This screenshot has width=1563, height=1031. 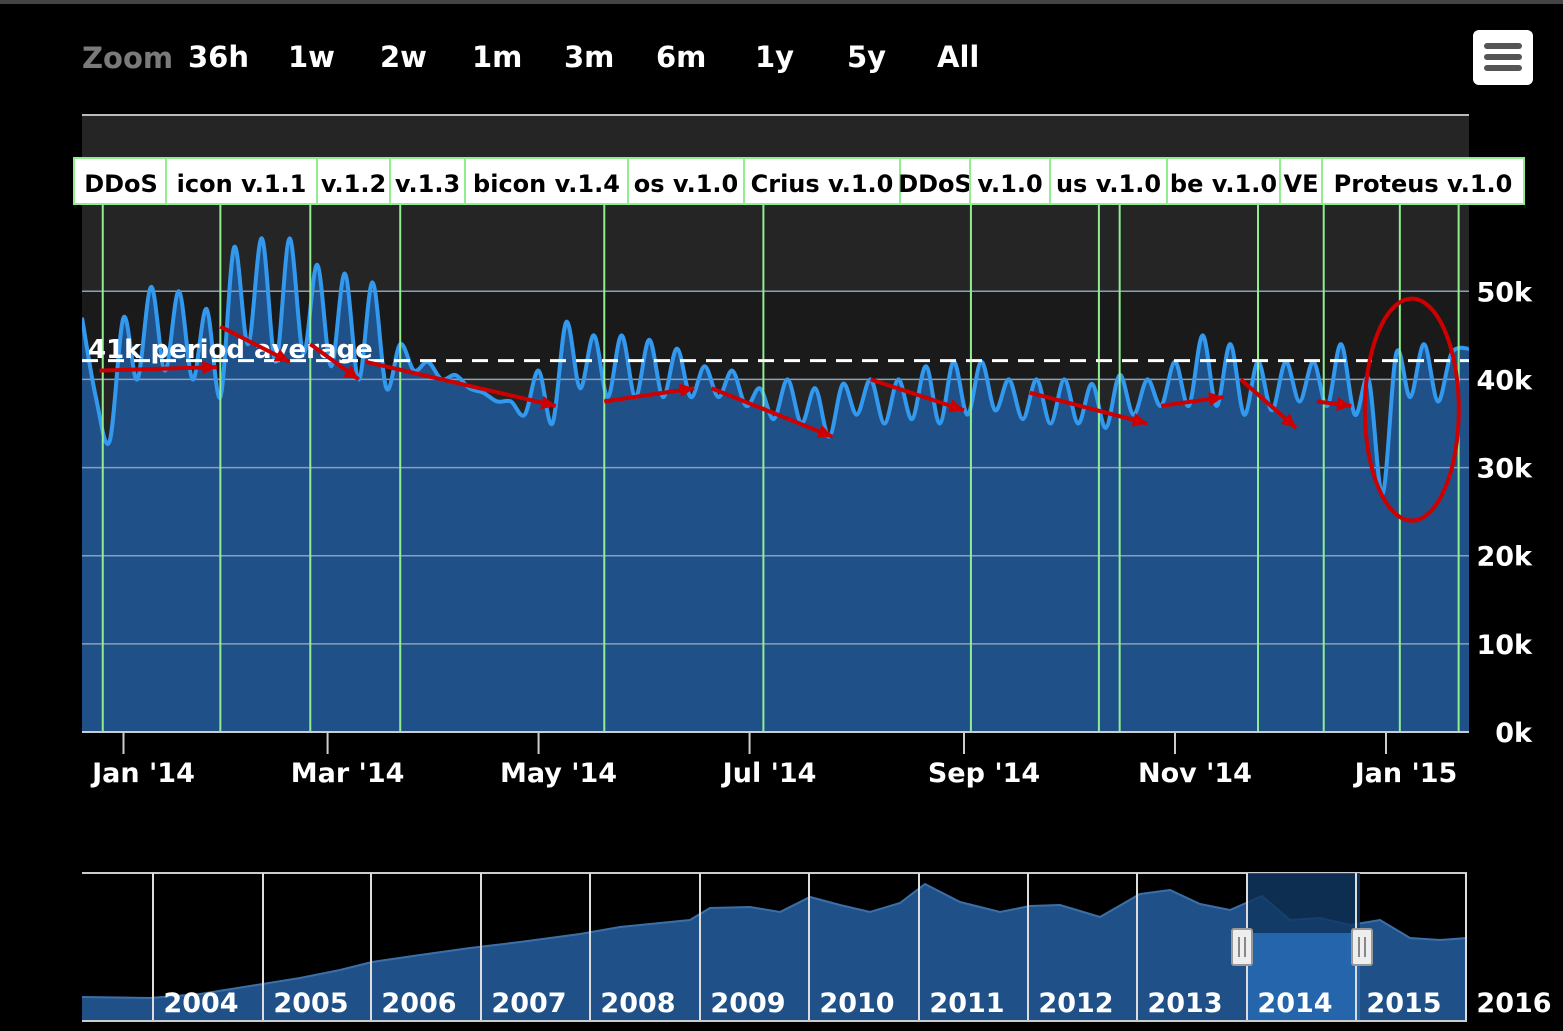 I want to click on navigator-year-label: 2014, so click(x=1294, y=1003).